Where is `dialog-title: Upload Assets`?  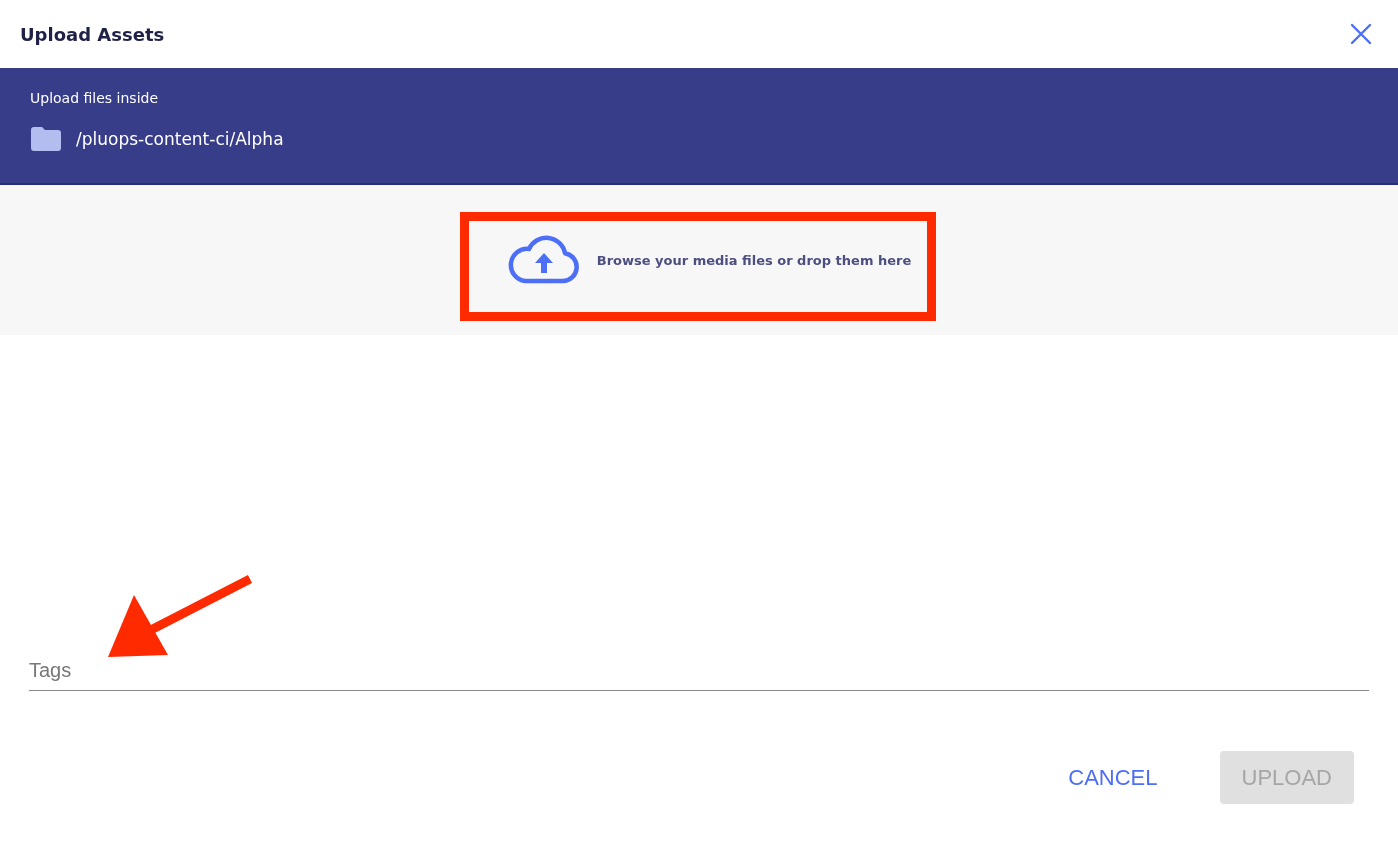
dialog-title: Upload Assets is located at coordinates (92, 34).